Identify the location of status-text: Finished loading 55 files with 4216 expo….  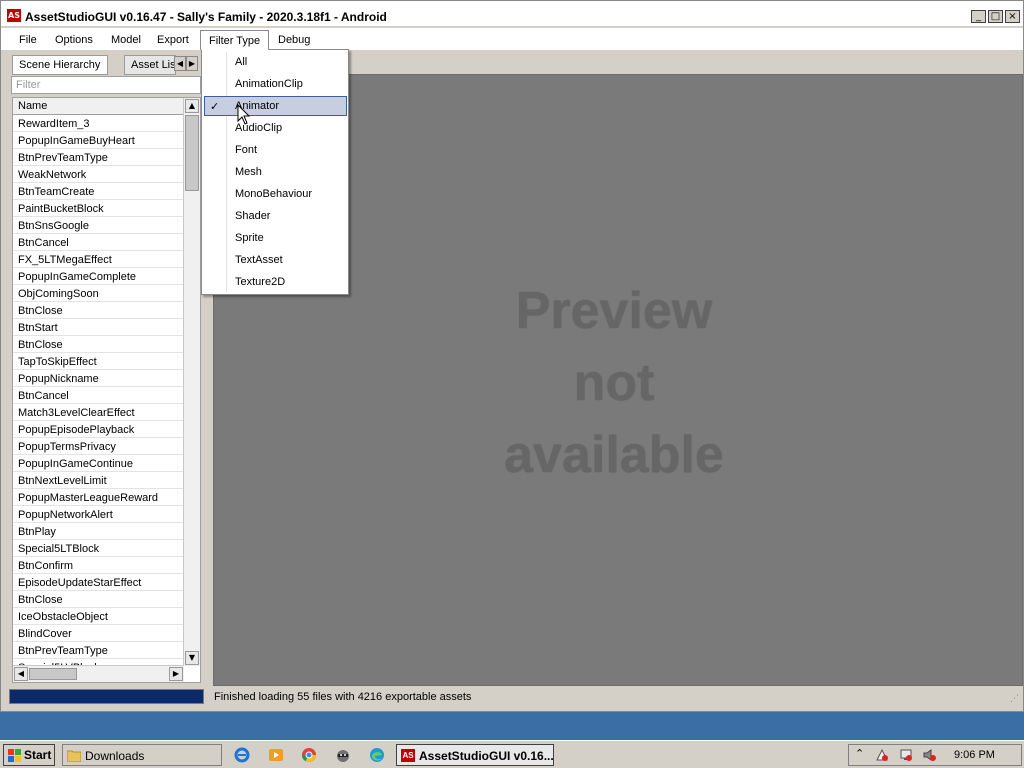
(343, 697).